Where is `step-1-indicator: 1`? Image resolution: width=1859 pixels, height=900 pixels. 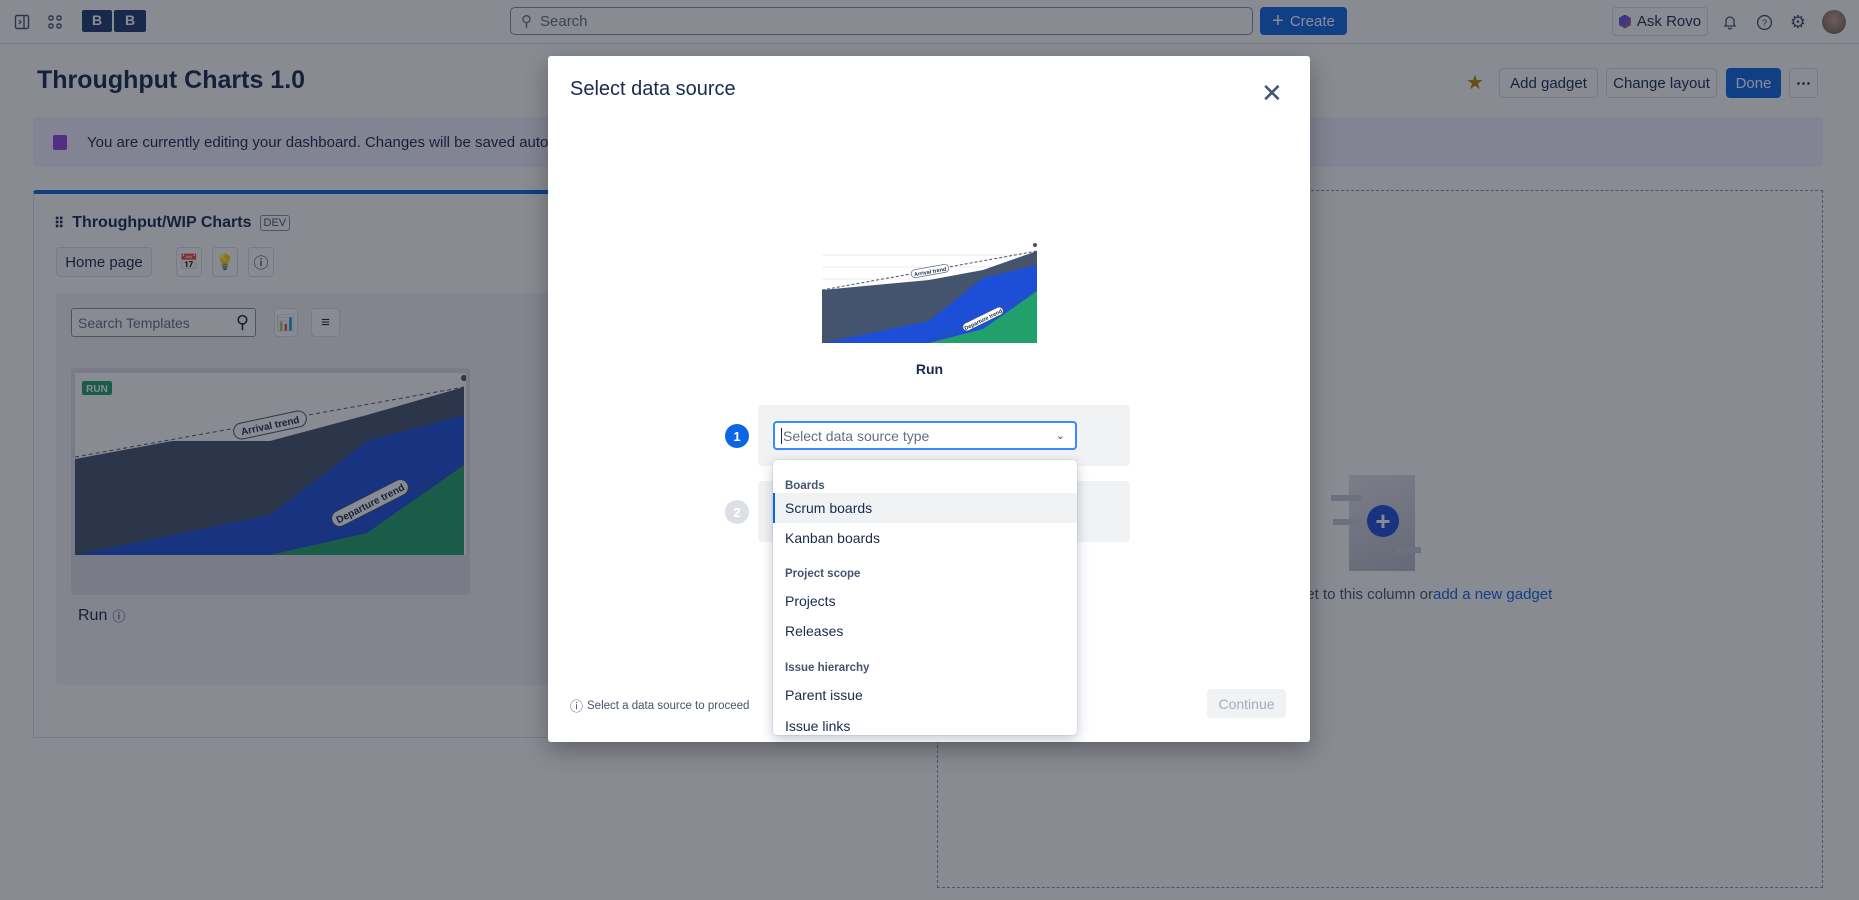 step-1-indicator: 1 is located at coordinates (737, 436).